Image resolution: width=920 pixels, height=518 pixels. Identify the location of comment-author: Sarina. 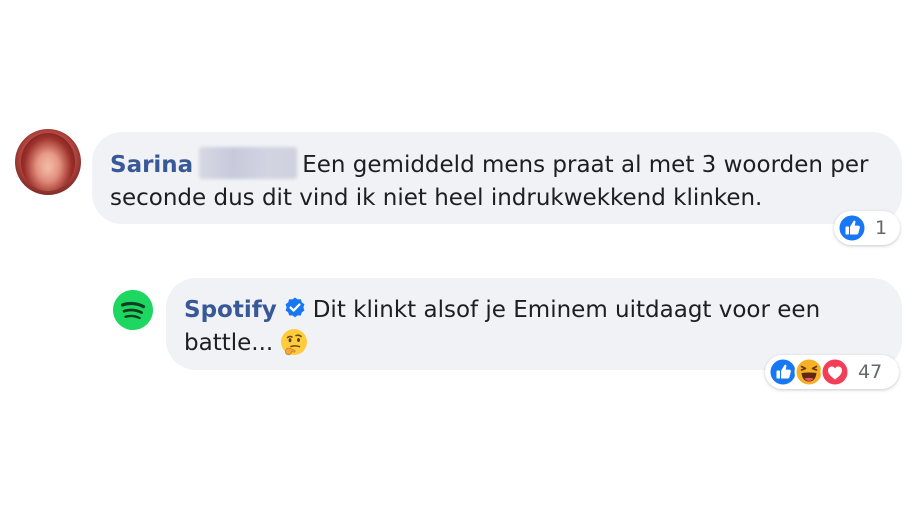
(151, 165).